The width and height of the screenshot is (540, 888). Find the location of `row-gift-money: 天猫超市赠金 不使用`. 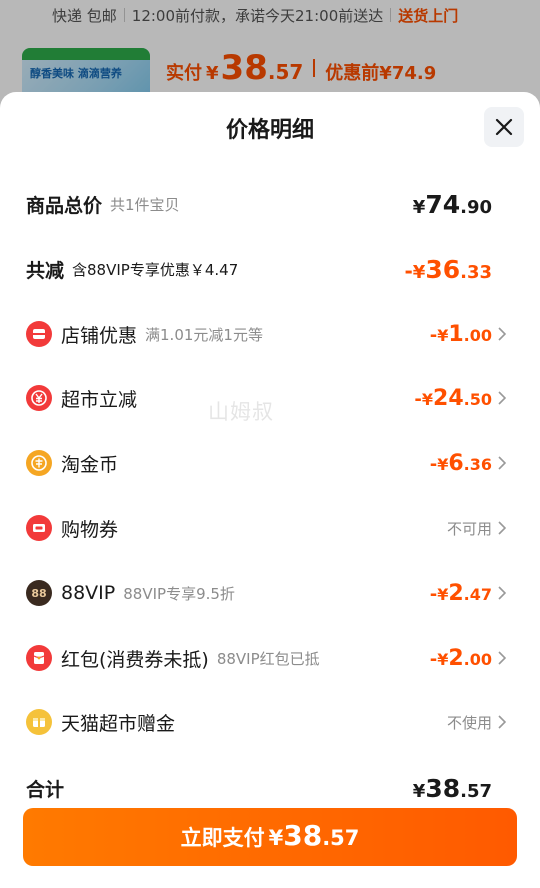

row-gift-money: 天猫超市赠金 不使用 is located at coordinates (271, 722).